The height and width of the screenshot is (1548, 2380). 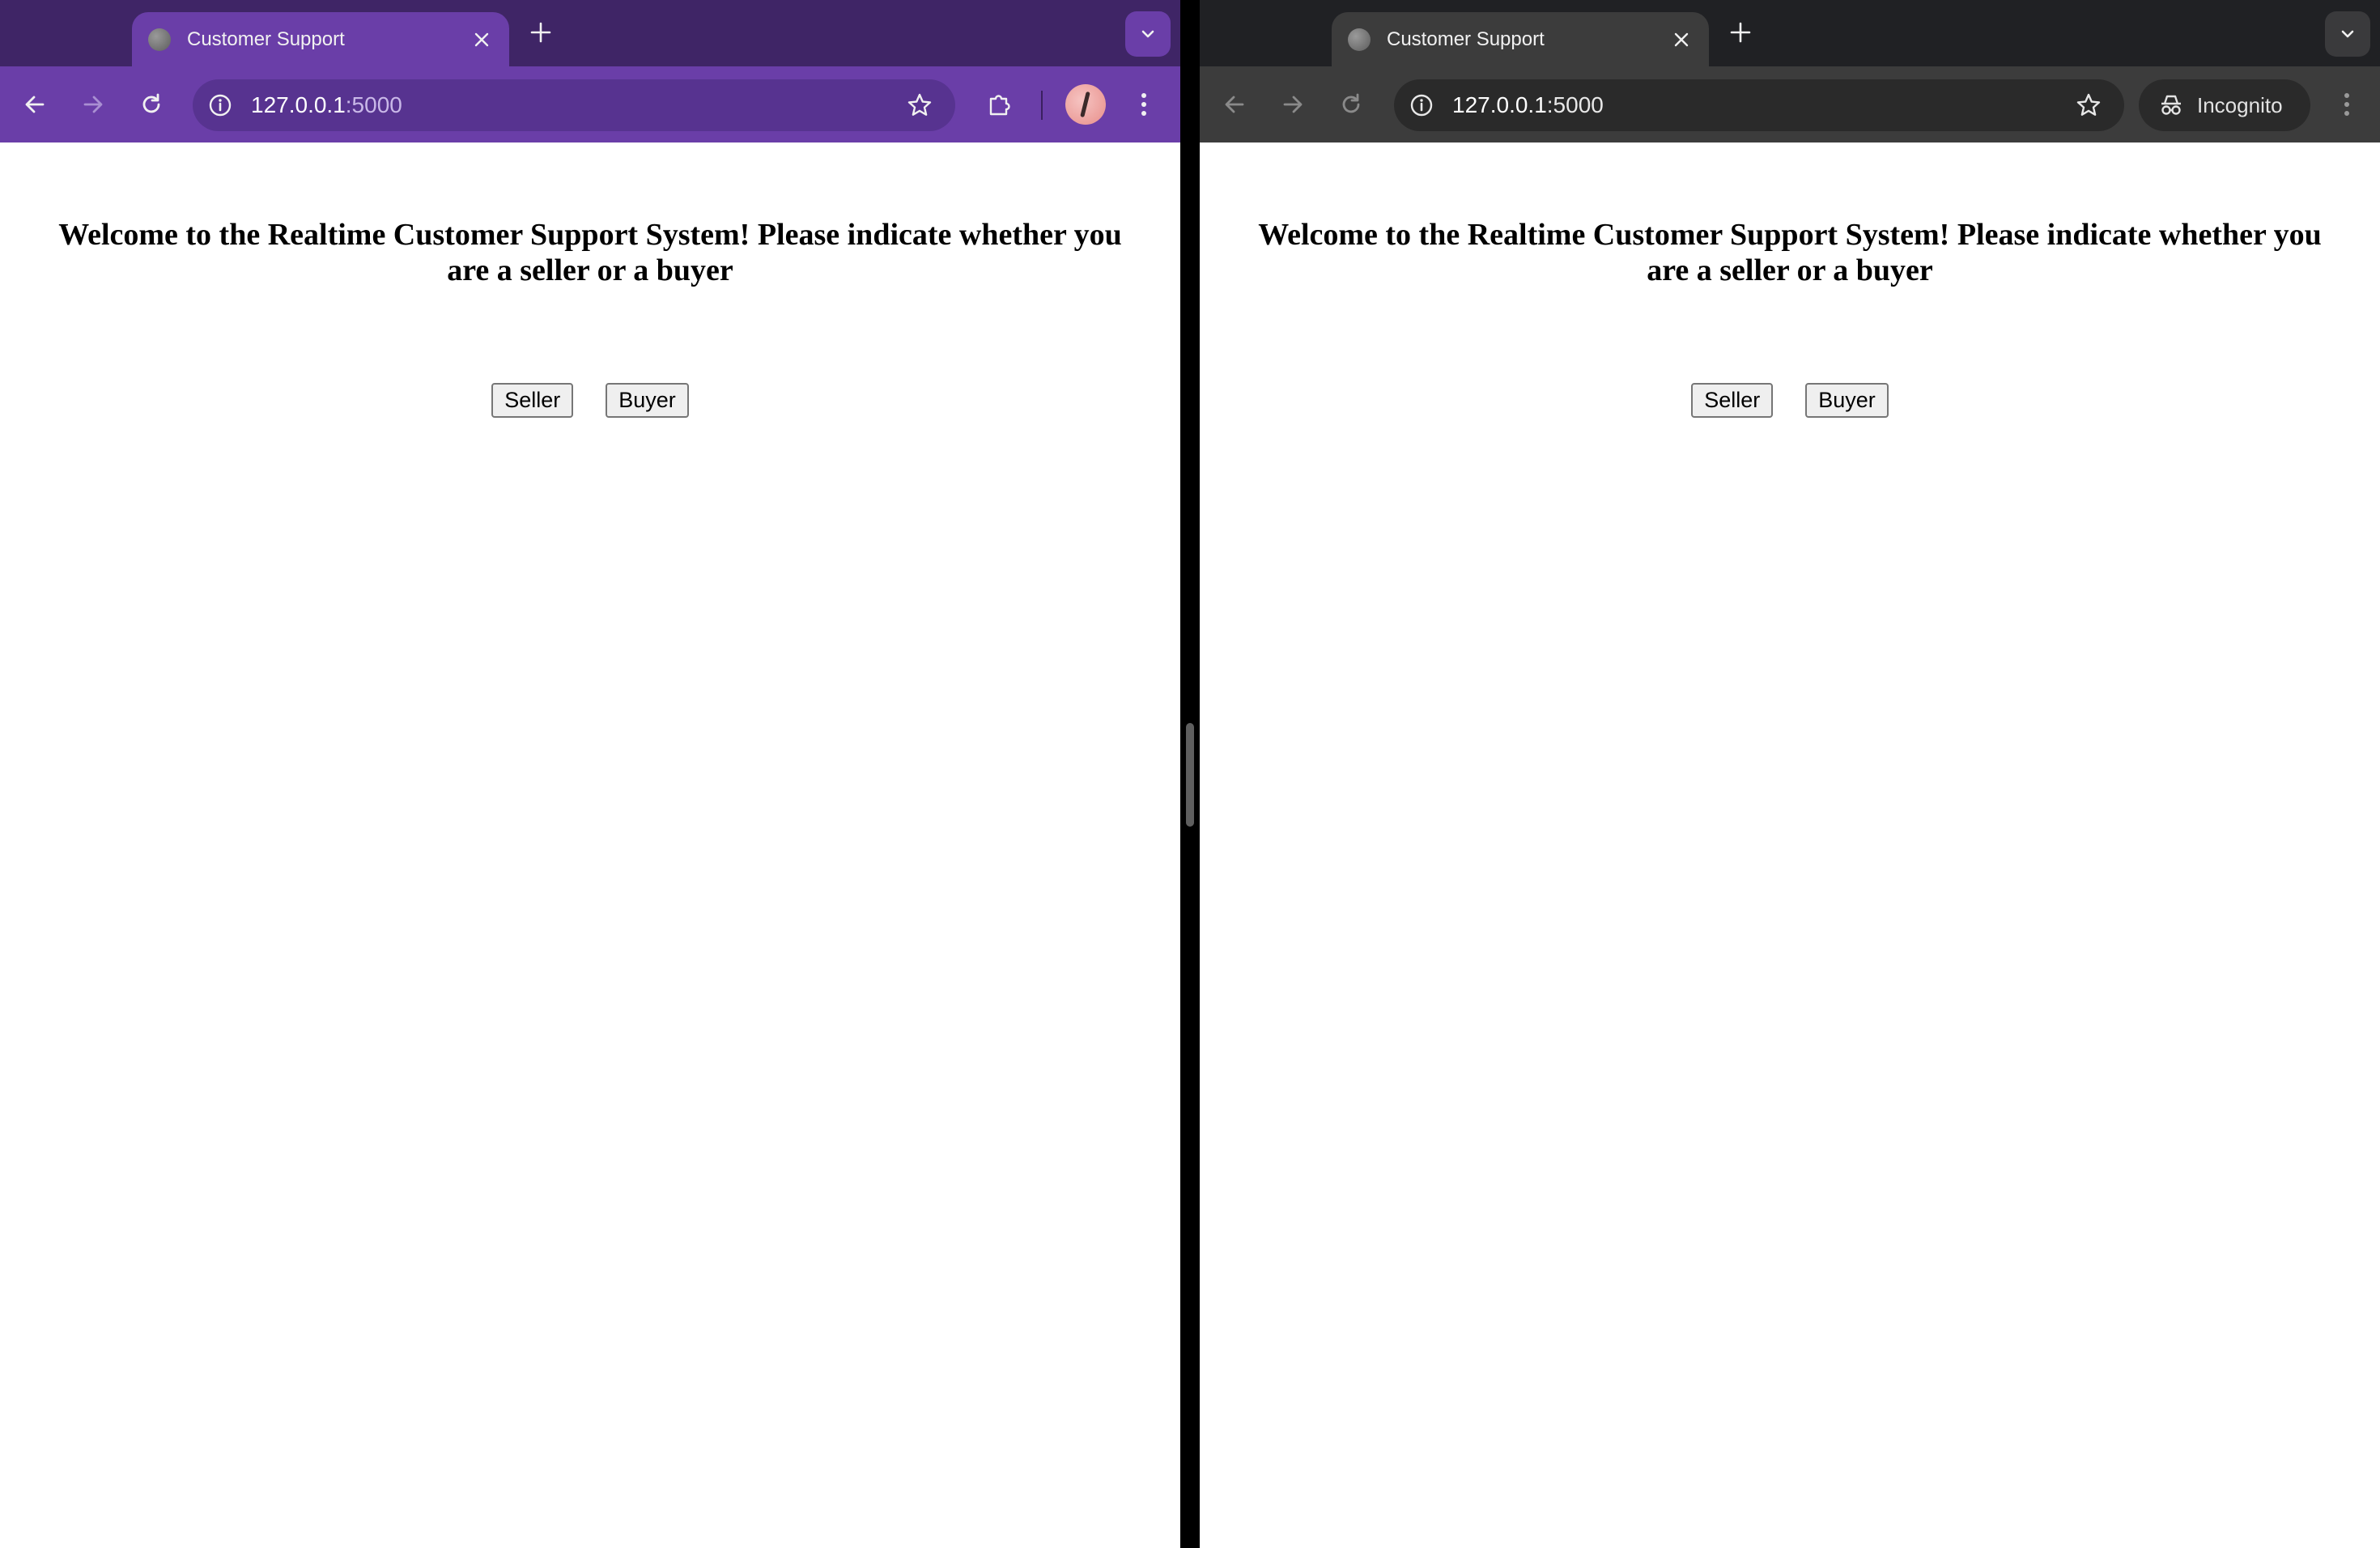 I want to click on browser-toolbar: 127.0.0.1:5000 Incognito, so click(x=1790, y=104).